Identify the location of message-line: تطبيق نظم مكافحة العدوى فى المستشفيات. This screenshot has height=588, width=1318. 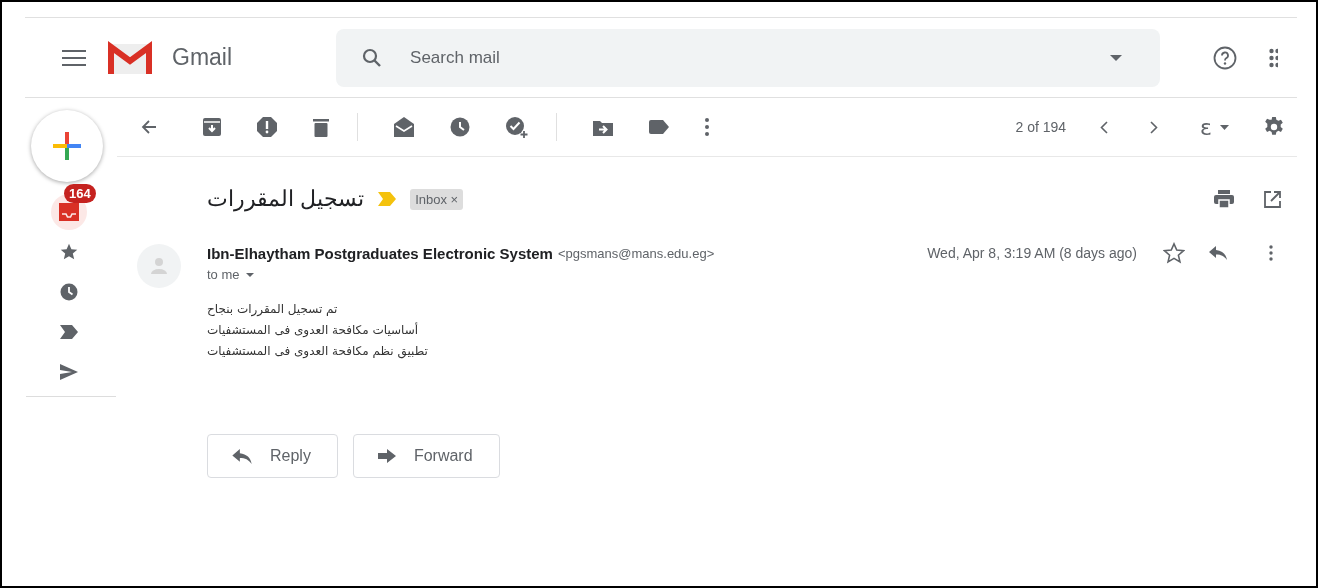
(317, 351).